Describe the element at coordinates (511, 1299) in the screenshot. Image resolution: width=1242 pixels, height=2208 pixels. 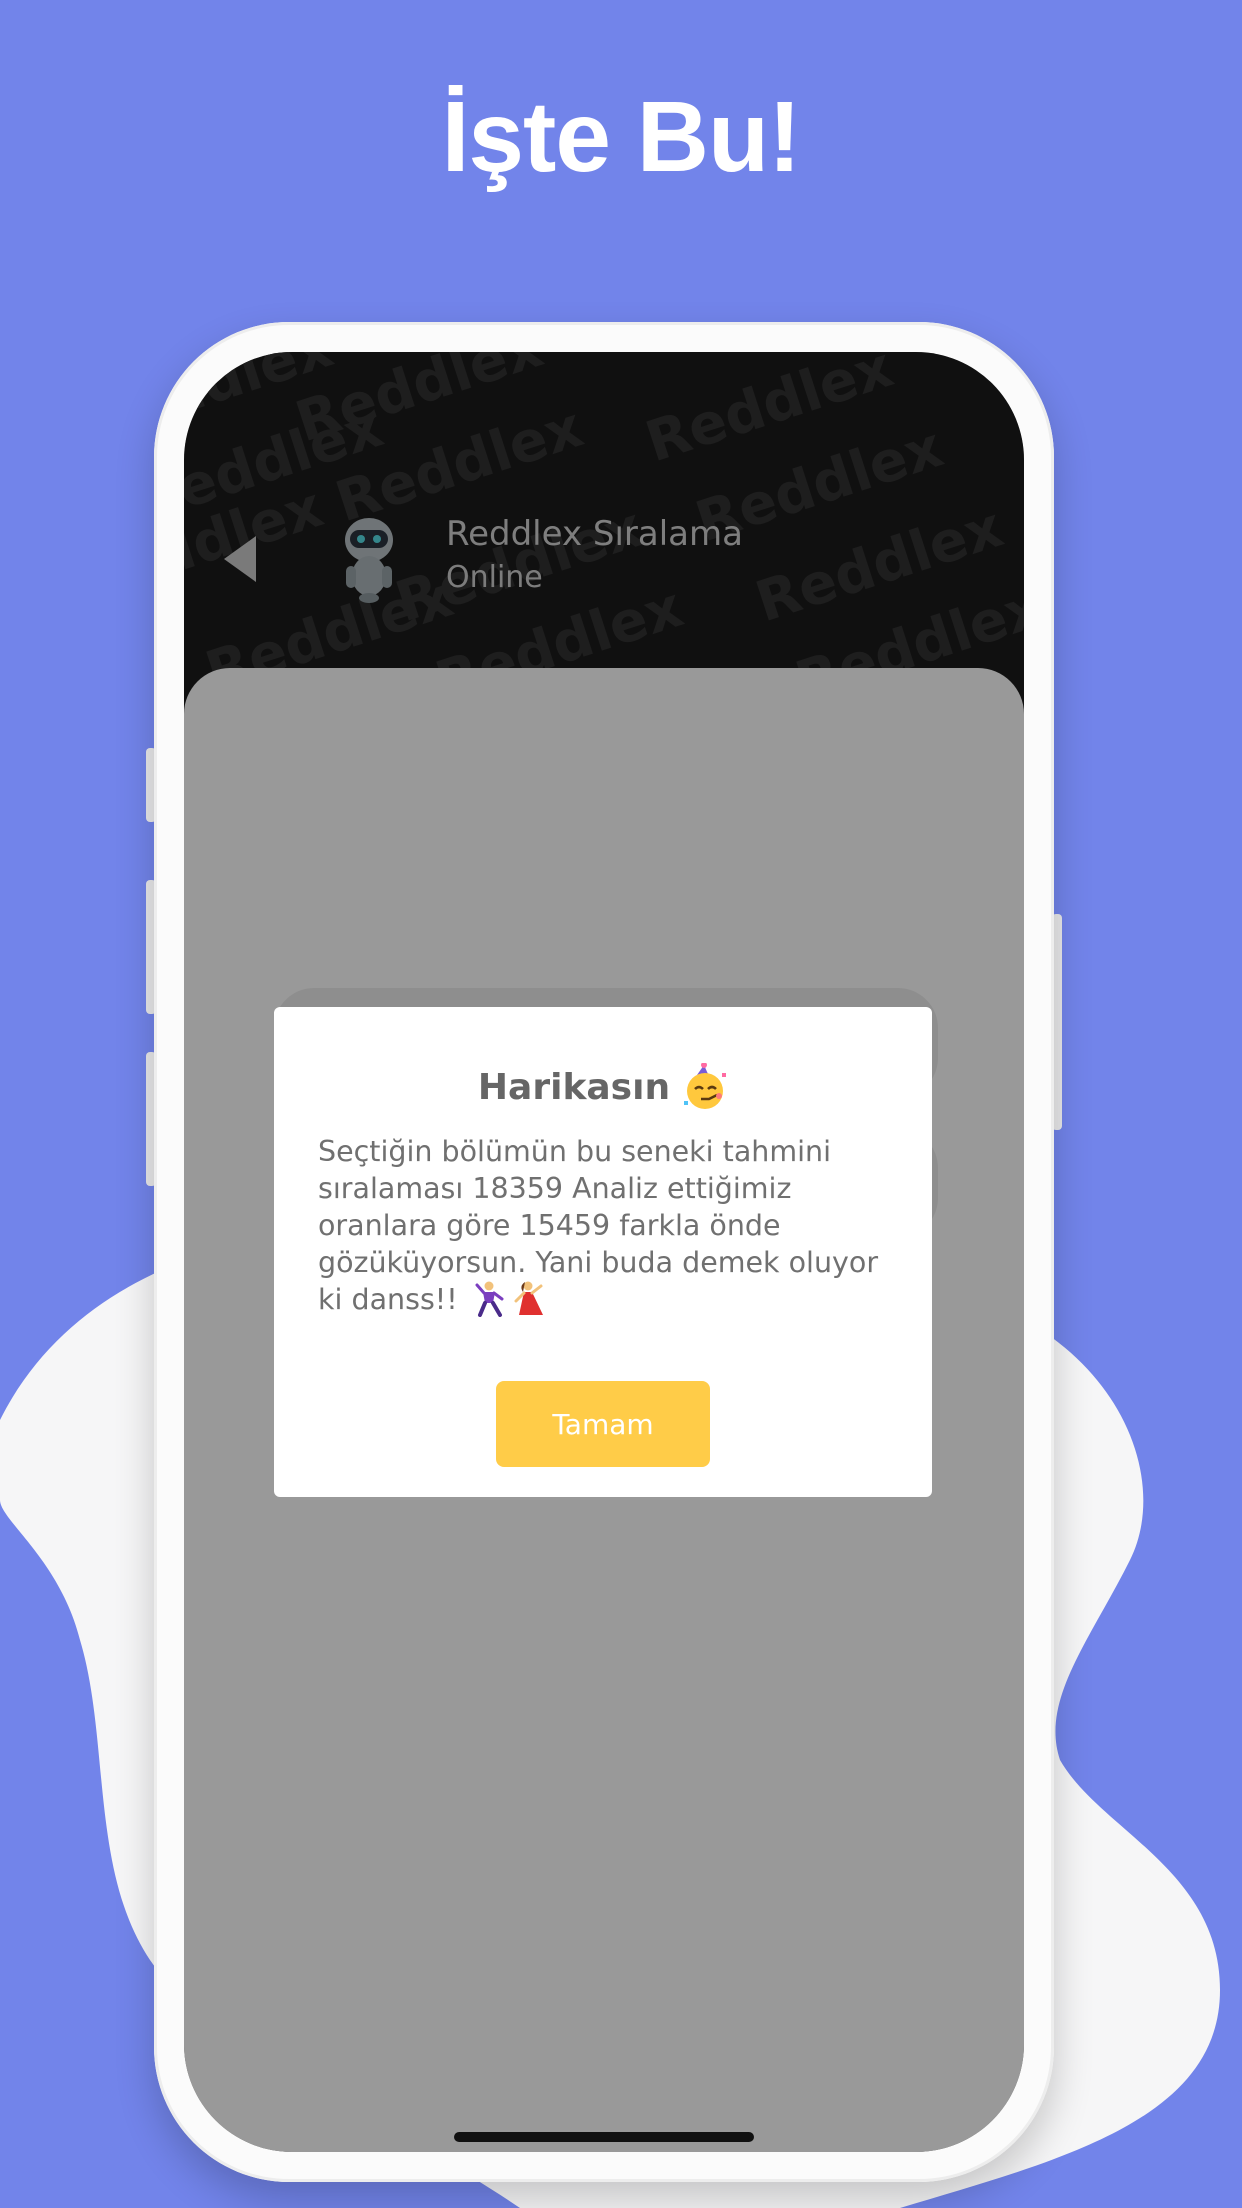
I see `dance-emojis` at that location.